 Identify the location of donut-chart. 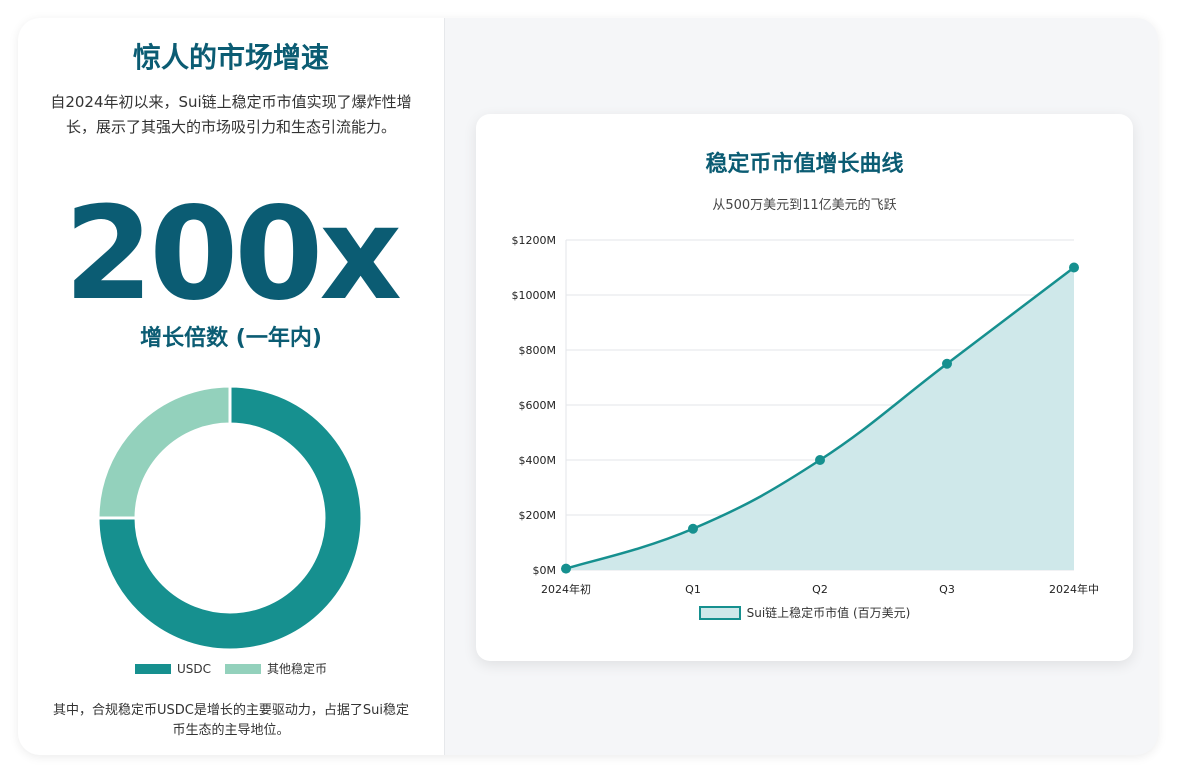
(230, 518).